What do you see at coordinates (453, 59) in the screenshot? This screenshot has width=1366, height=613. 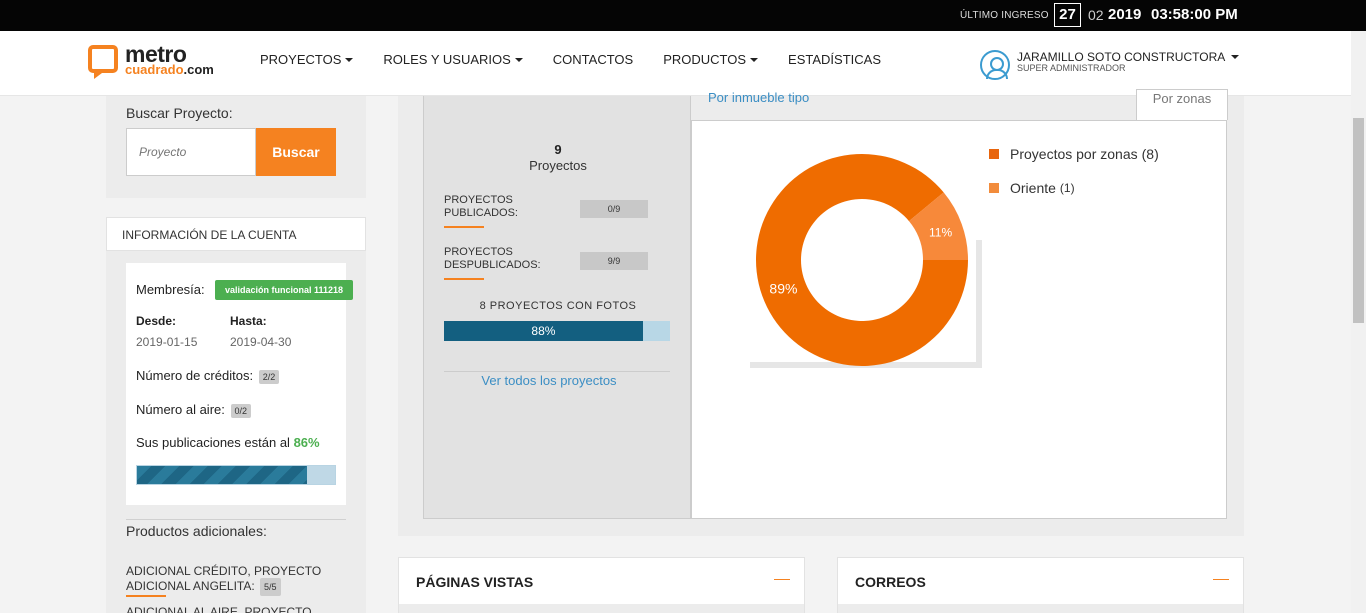 I see `nav-item-roles-usuarios: ROLES Y USUARIOS` at bounding box center [453, 59].